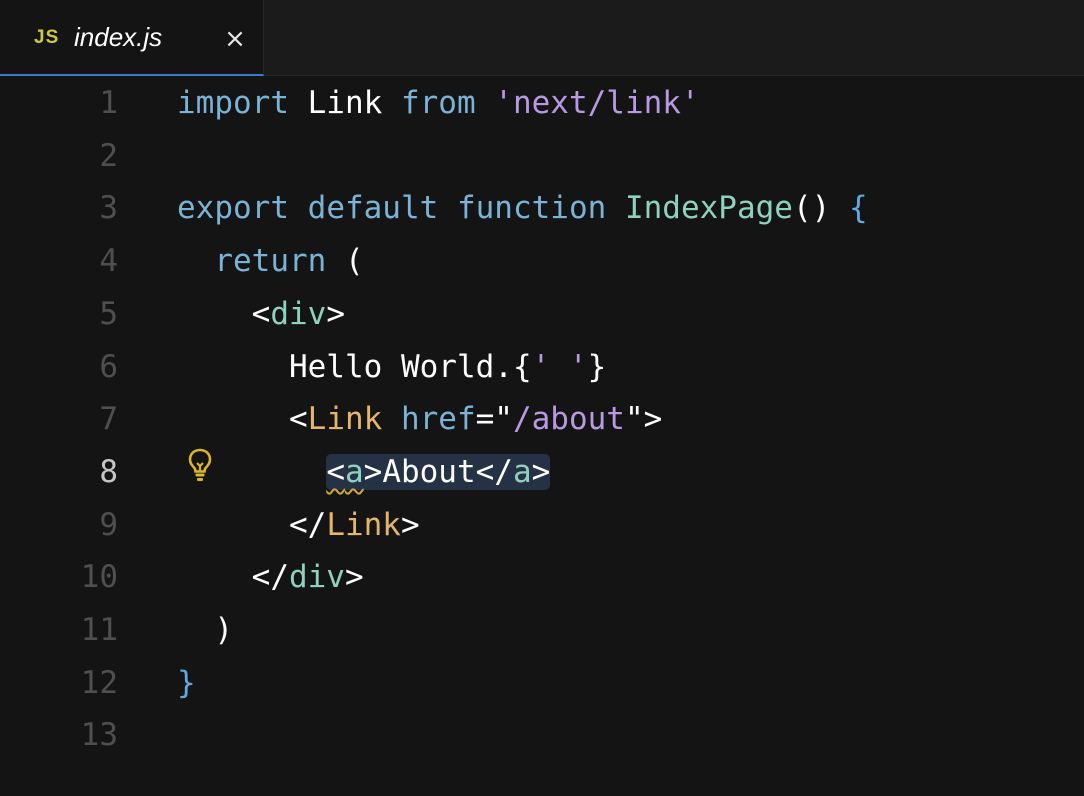 This screenshot has width=1084, height=796. I want to click on code-token: ">, so click(643, 419).